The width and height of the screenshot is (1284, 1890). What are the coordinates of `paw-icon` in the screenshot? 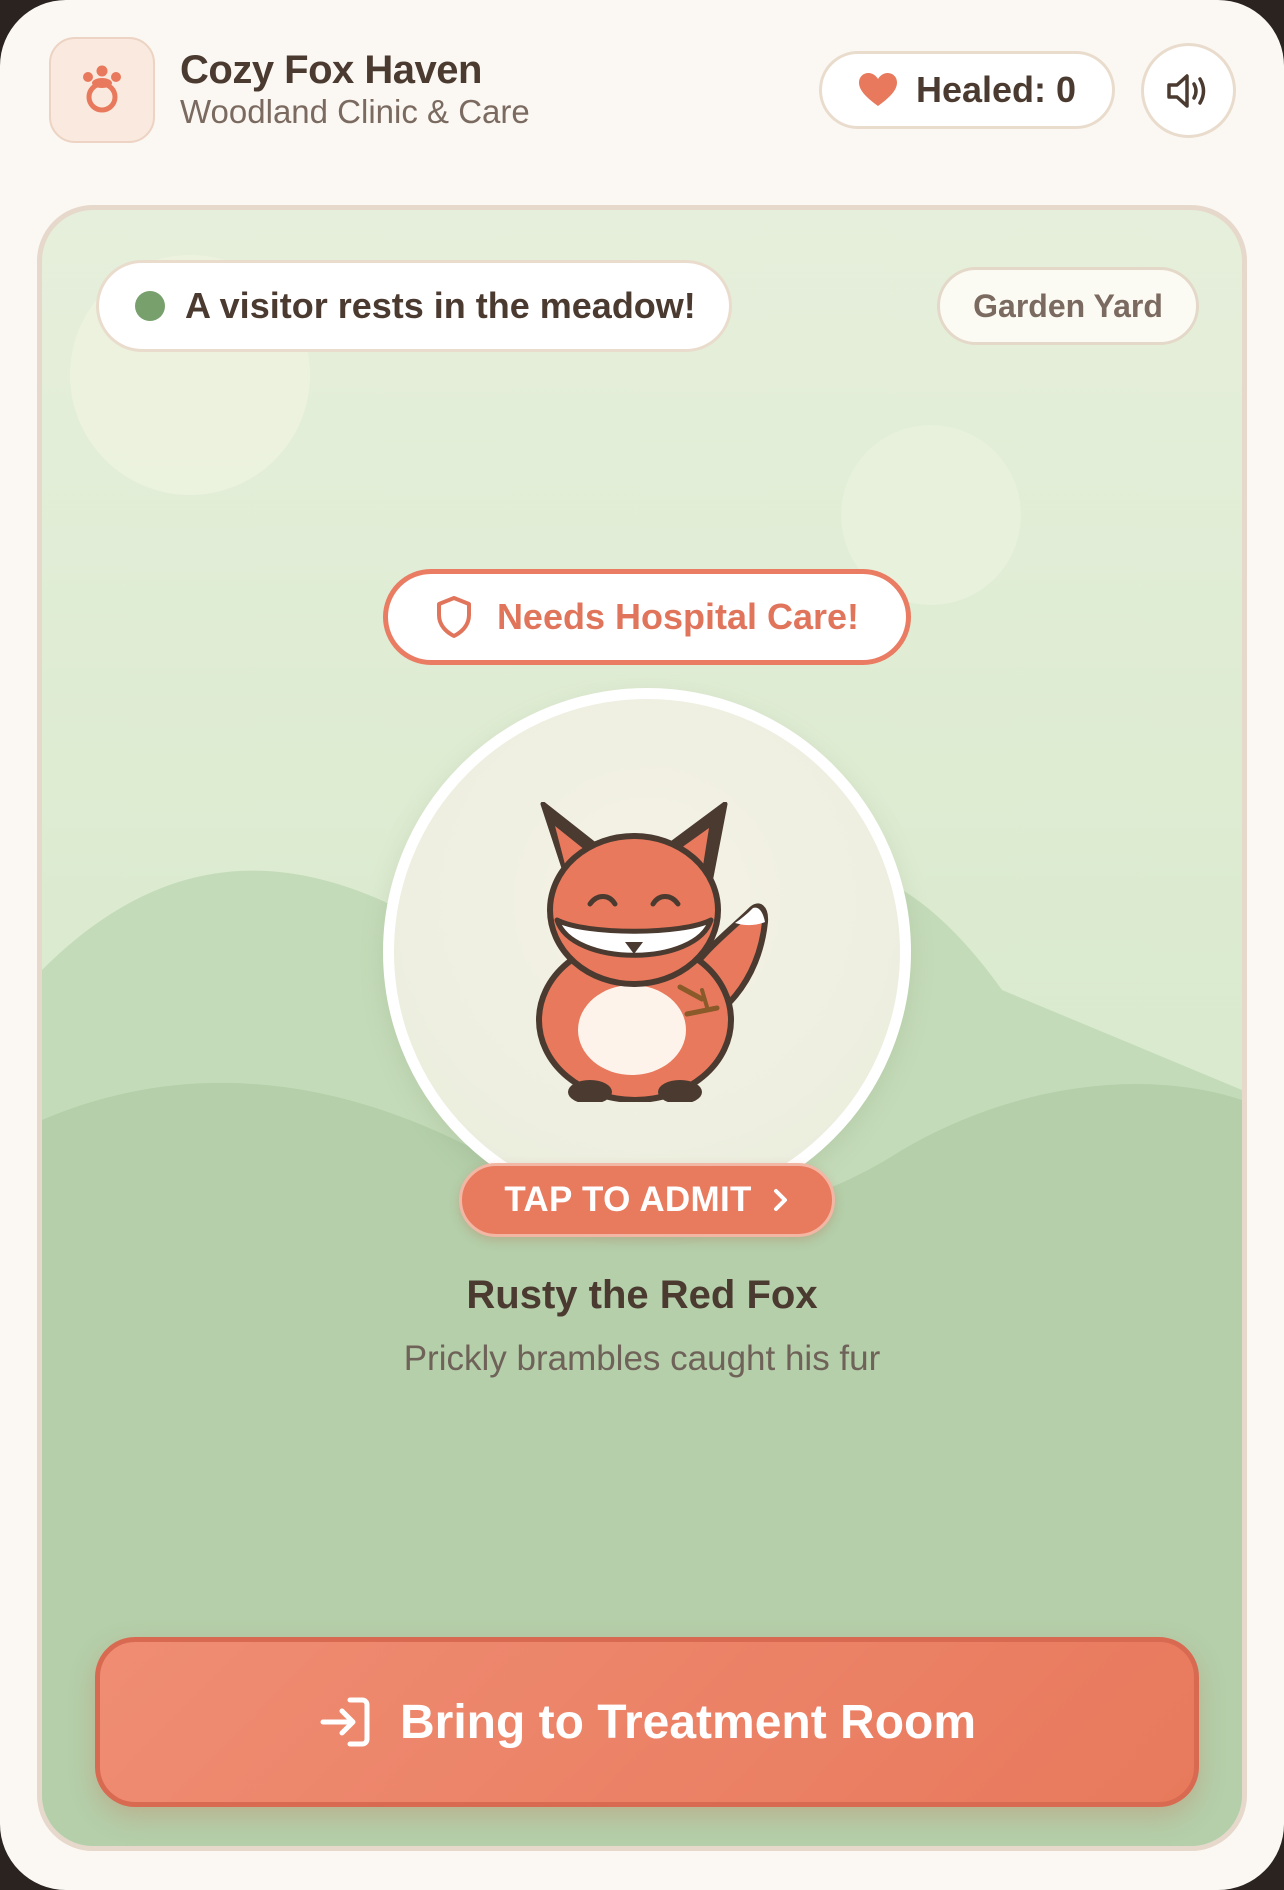 It's located at (102, 89).